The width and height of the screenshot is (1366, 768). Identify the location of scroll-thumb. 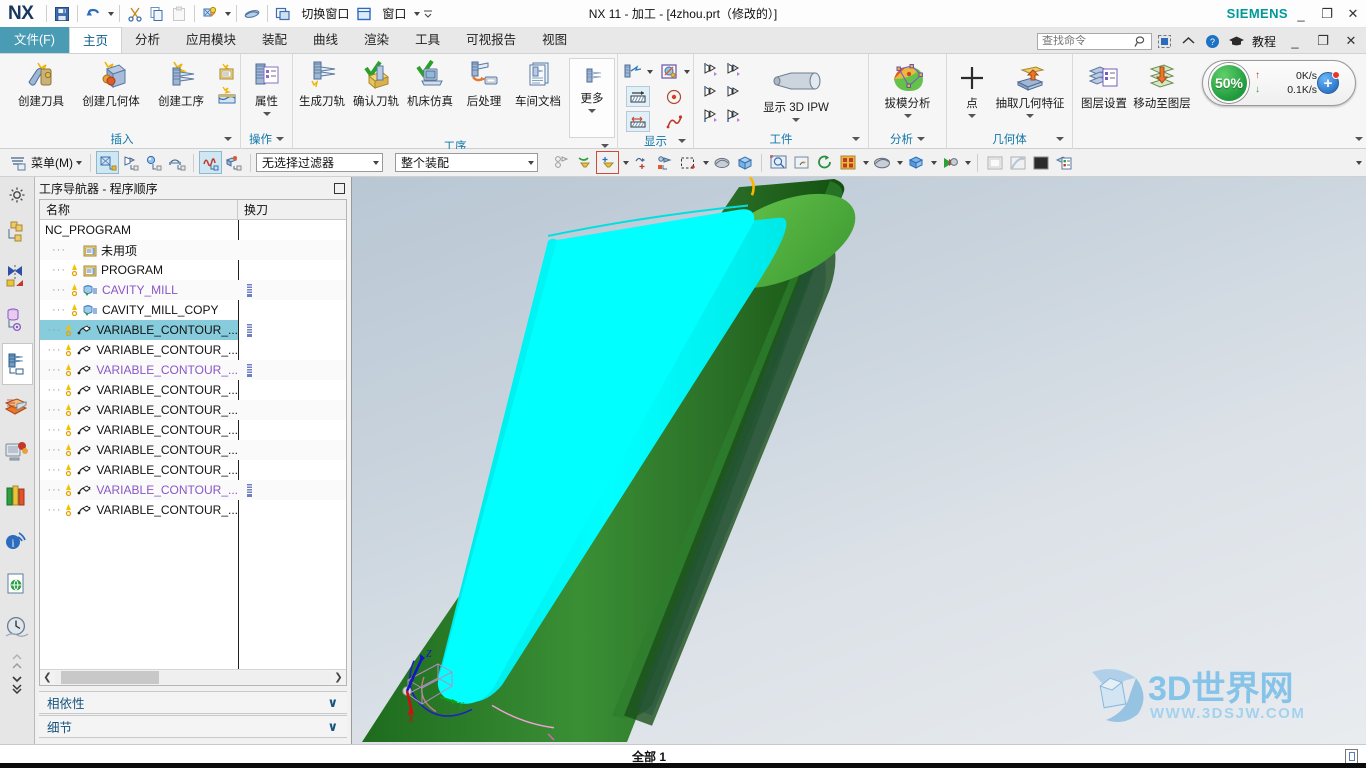
(110, 677).